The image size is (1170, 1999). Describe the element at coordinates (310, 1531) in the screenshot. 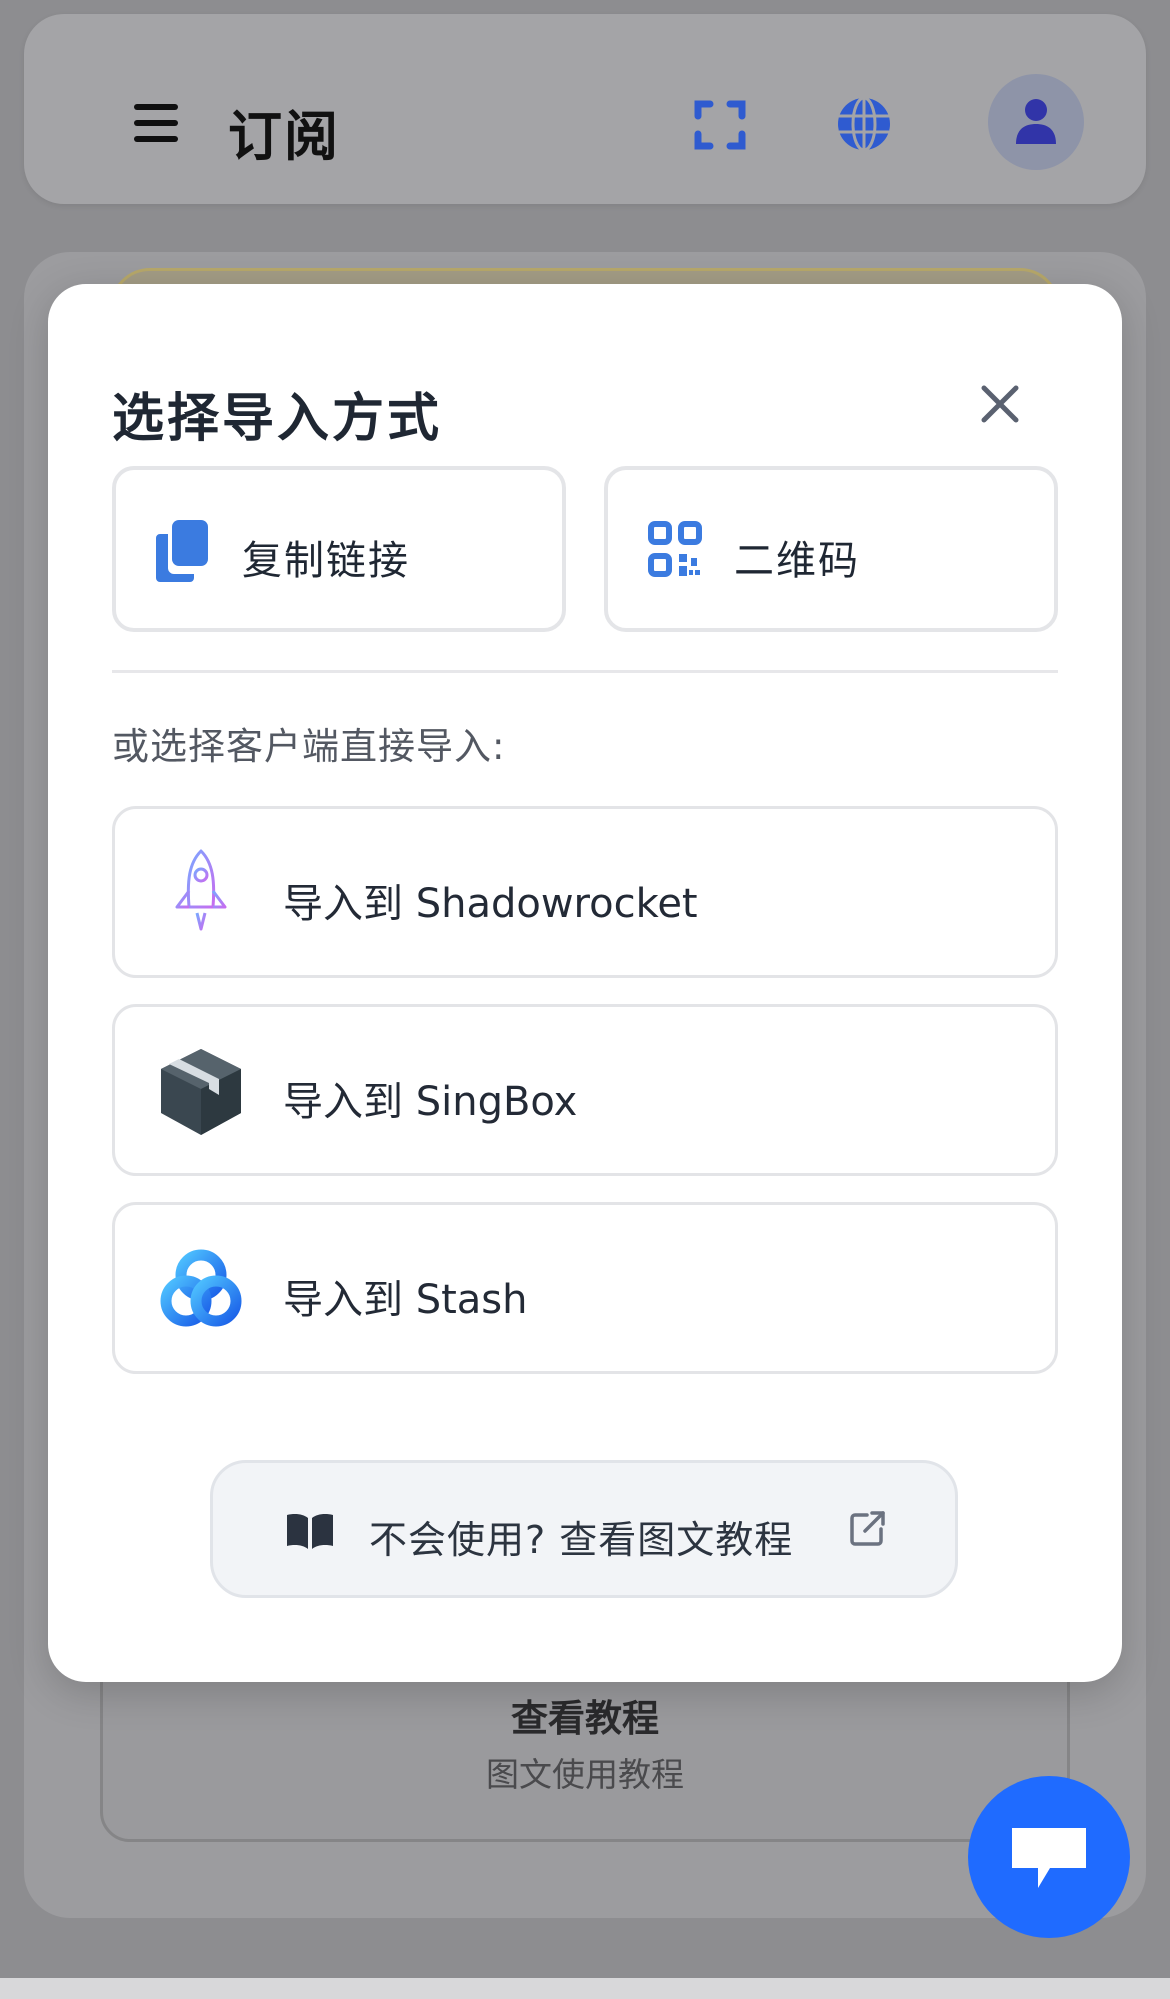

I see `book-icon` at that location.